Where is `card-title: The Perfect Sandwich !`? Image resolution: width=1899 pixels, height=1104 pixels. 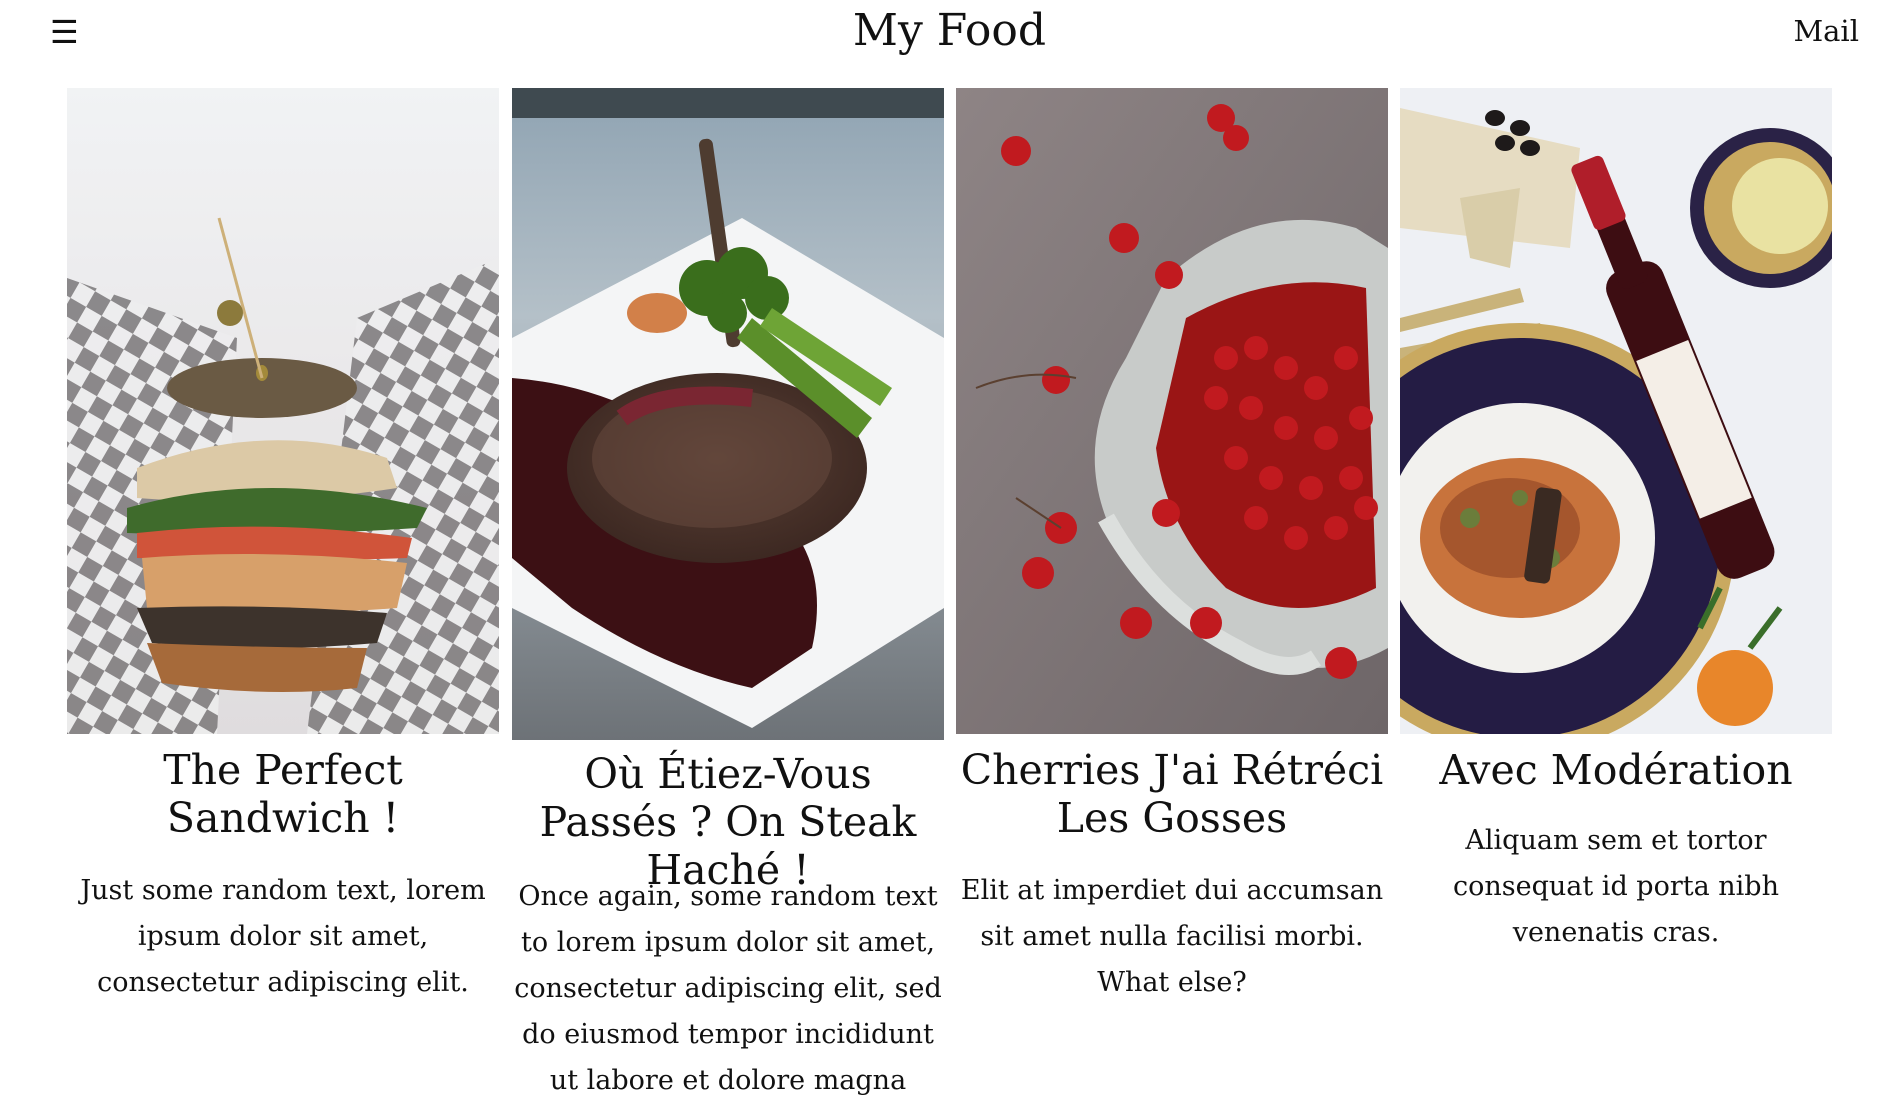
card-title: The Perfect Sandwich ! is located at coordinates (283, 794).